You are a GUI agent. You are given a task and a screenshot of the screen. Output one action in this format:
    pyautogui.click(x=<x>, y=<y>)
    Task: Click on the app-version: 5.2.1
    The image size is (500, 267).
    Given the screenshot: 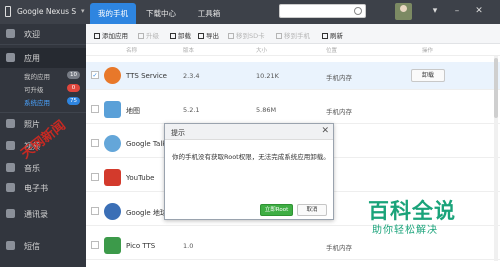 What is the action you would take?
    pyautogui.click(x=191, y=110)
    